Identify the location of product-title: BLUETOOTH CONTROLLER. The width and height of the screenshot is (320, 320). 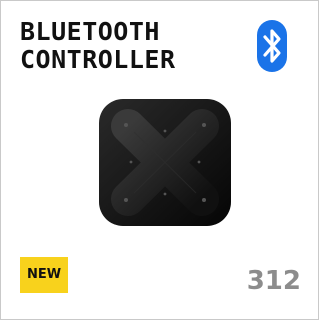
(98, 46).